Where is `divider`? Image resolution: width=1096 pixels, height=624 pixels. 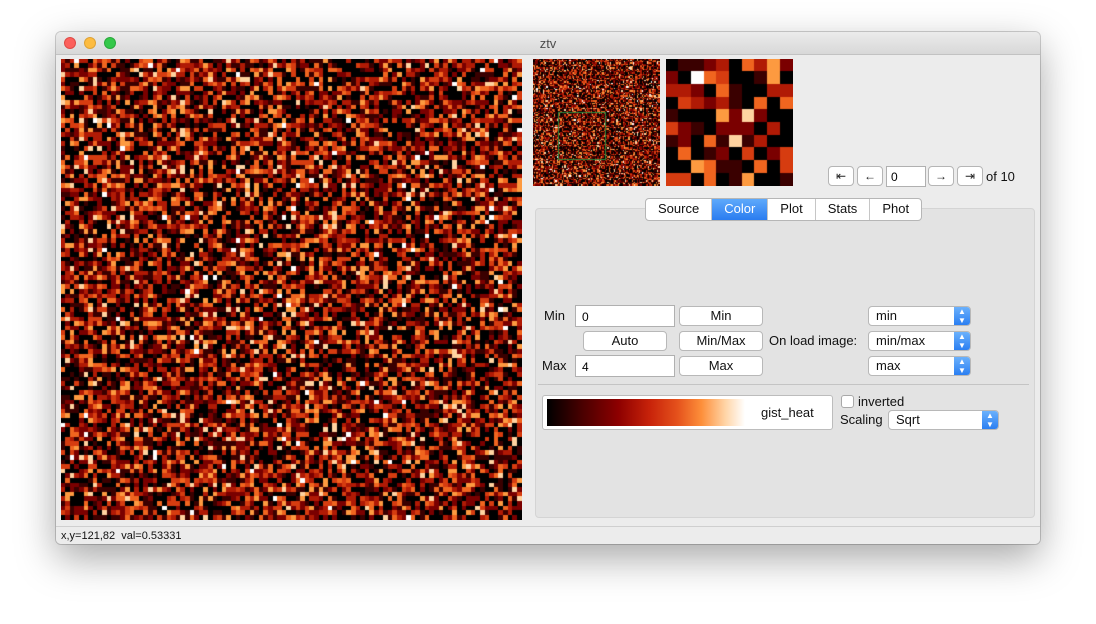
divider is located at coordinates (783, 384).